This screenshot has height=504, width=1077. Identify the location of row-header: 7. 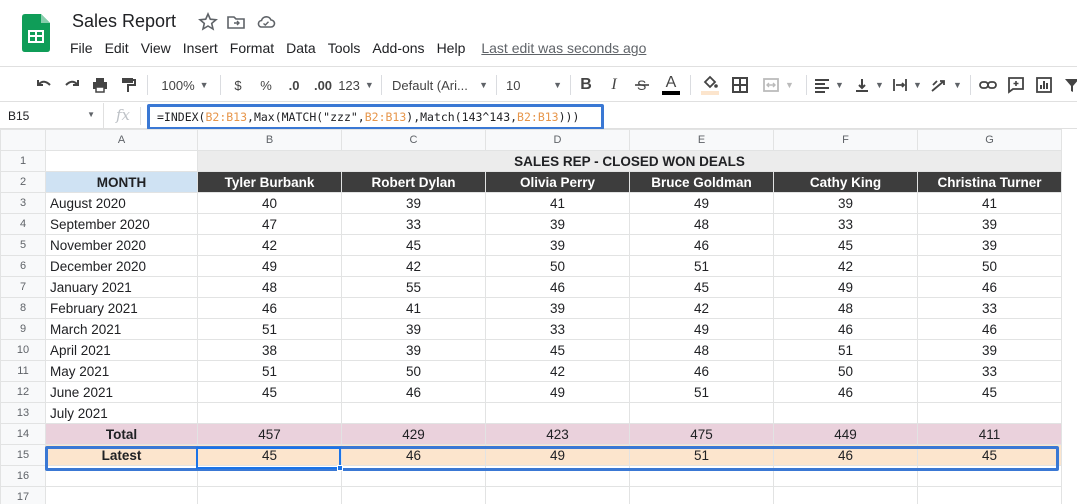
(23, 287).